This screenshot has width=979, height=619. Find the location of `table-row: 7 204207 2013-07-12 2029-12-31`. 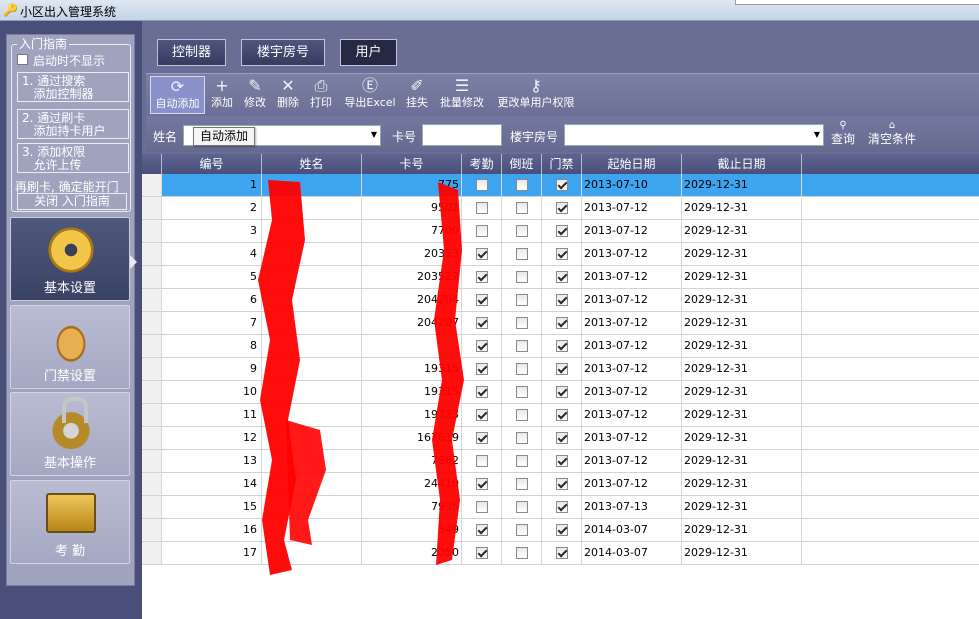

table-row: 7 204207 2013-07-12 2029-12-31 is located at coordinates (560, 323).